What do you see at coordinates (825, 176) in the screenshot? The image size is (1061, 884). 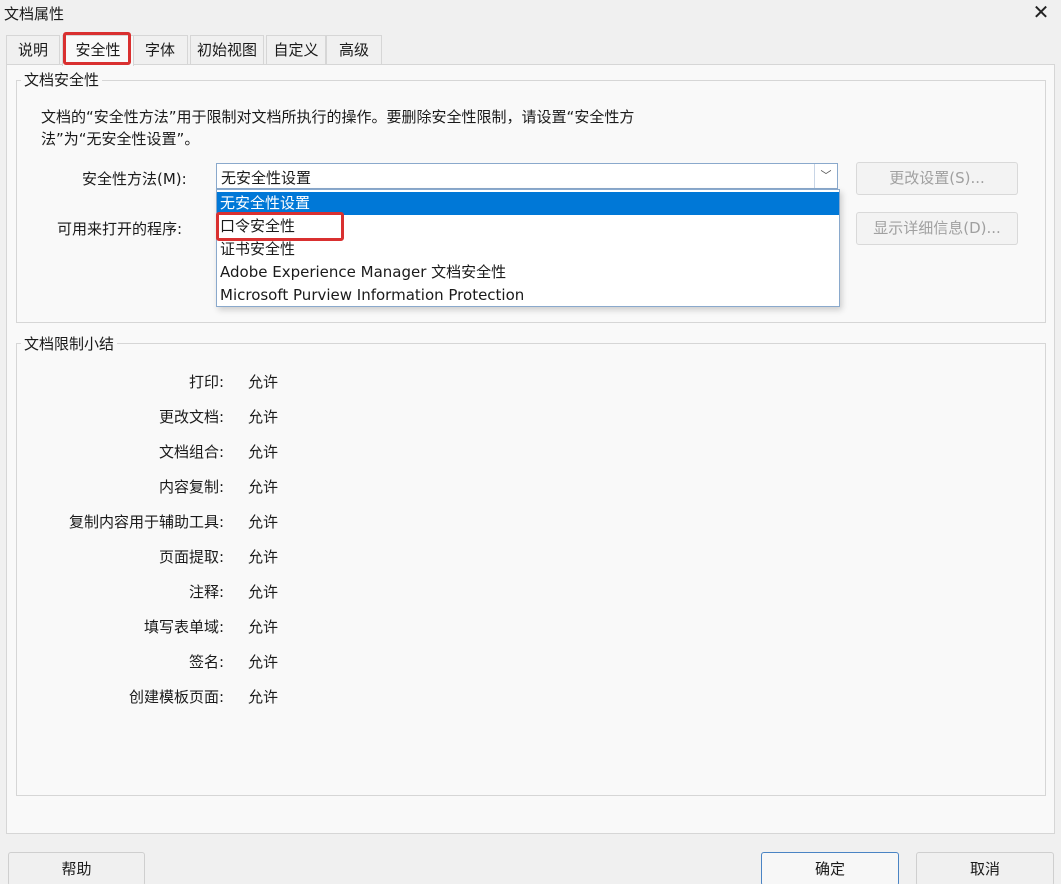 I see `chevron-down-icon: ﹀` at bounding box center [825, 176].